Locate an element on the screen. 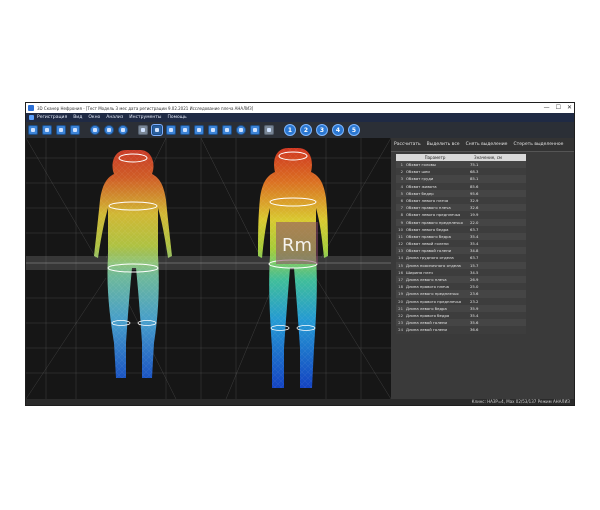 The height and width of the screenshot is (510, 600). open-folder-icon is located at coordinates (47, 130).